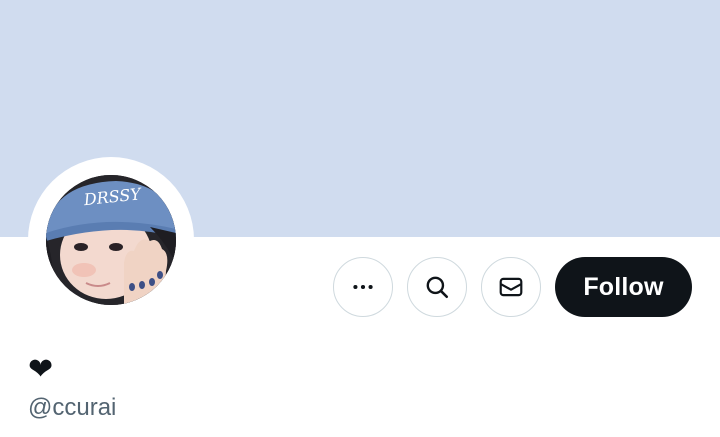 This screenshot has width=720, height=437. I want to click on envelope-icon, so click(511, 287).